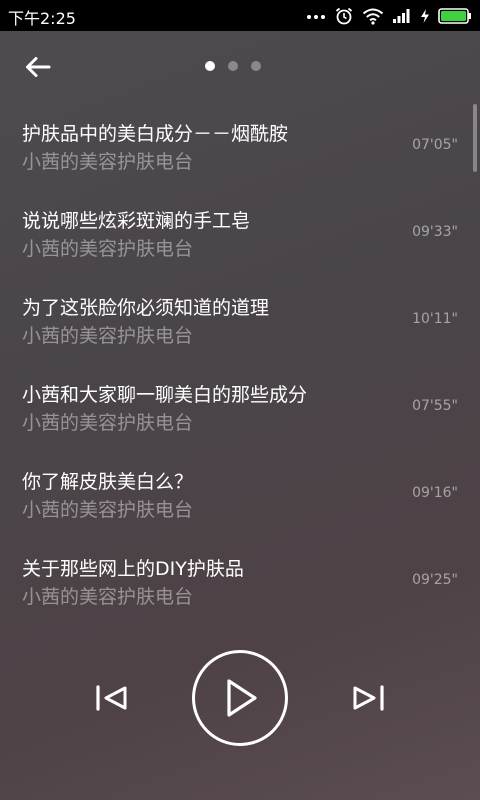  What do you see at coordinates (42, 18) in the screenshot?
I see `status-time: 下午2:25` at bounding box center [42, 18].